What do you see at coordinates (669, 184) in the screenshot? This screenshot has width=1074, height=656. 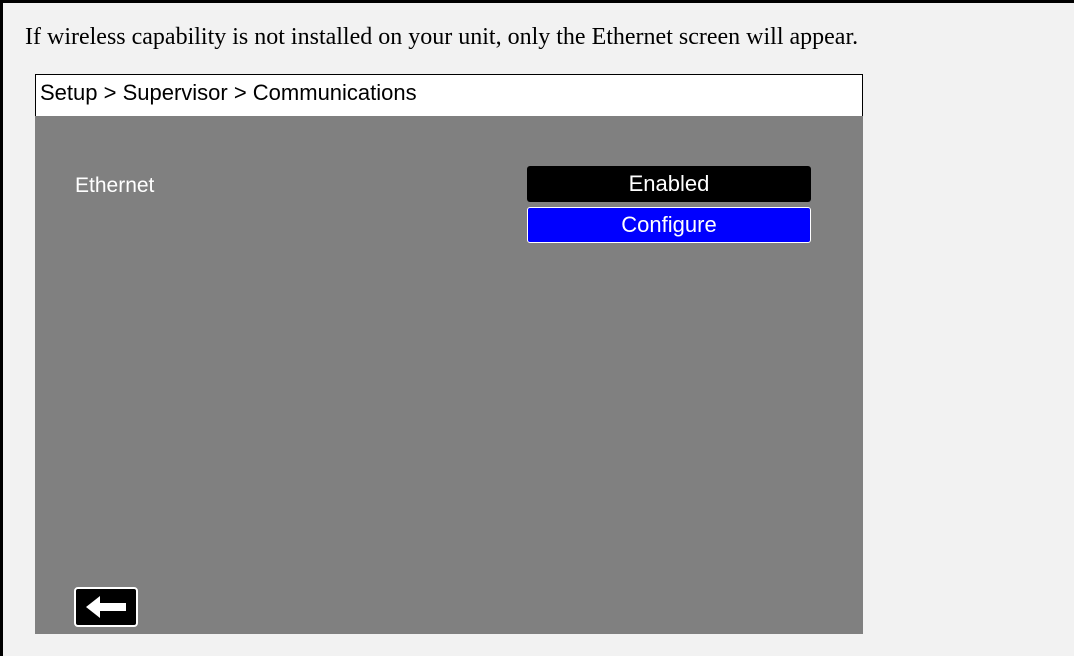 I see `ethernet-enabled-button: Enabled` at bounding box center [669, 184].